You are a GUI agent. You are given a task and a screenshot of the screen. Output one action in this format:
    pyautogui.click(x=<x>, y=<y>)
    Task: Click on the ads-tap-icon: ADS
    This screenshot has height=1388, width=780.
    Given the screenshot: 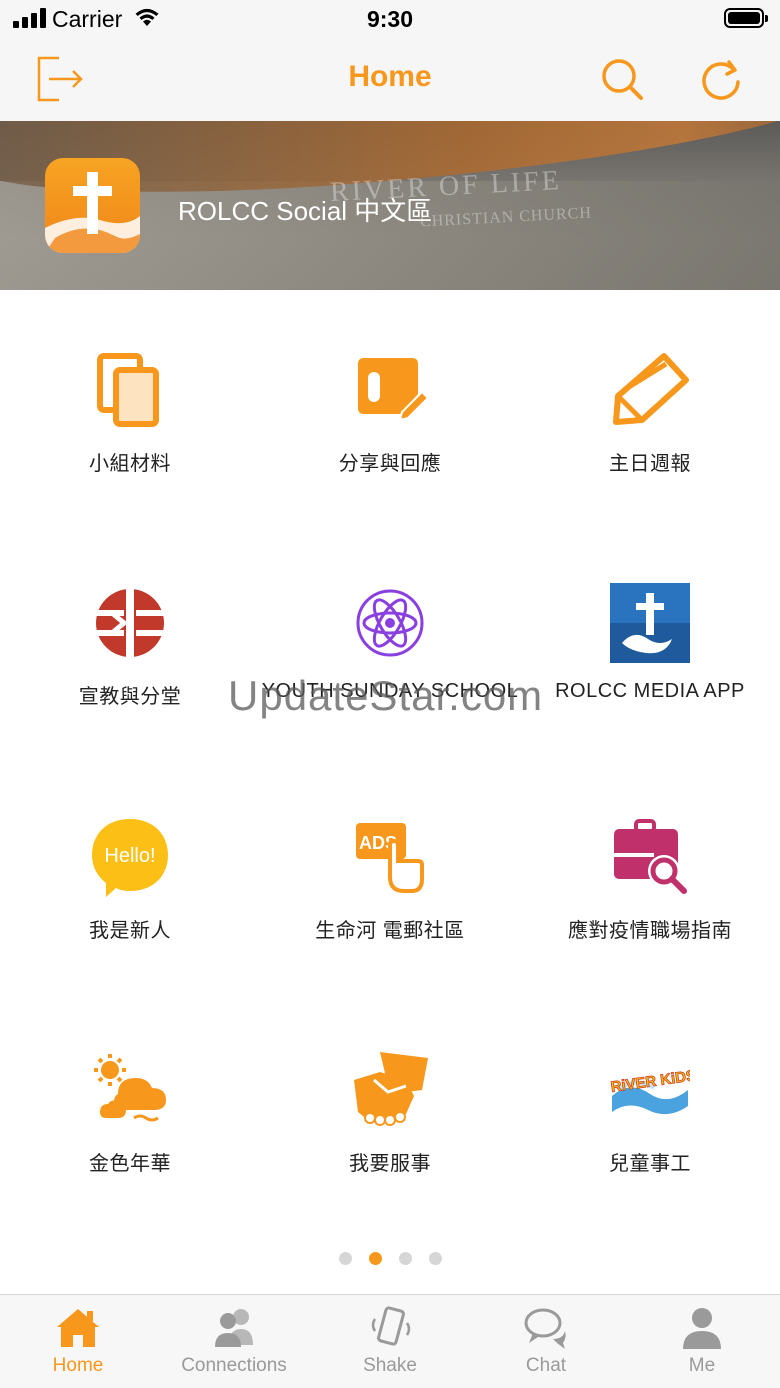 What is the action you would take?
    pyautogui.click(x=390, y=858)
    